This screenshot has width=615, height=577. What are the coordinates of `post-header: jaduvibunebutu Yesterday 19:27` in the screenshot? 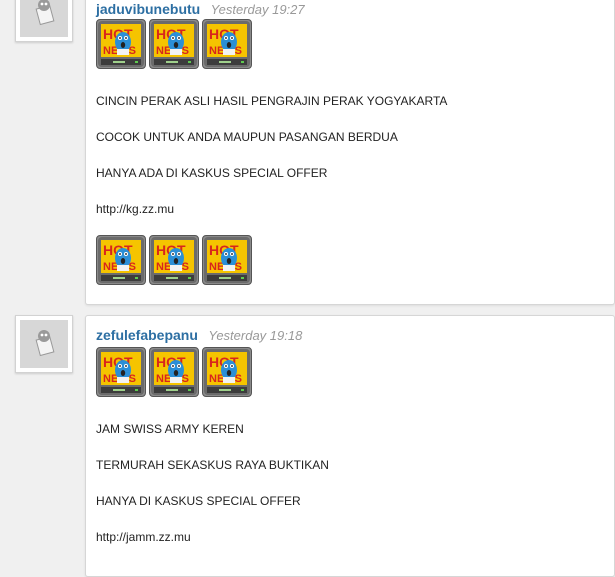 It's located at (200, 10).